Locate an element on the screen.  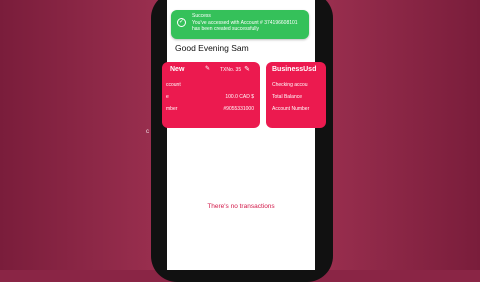
account-number-label: mber is located at coordinates (172, 109).